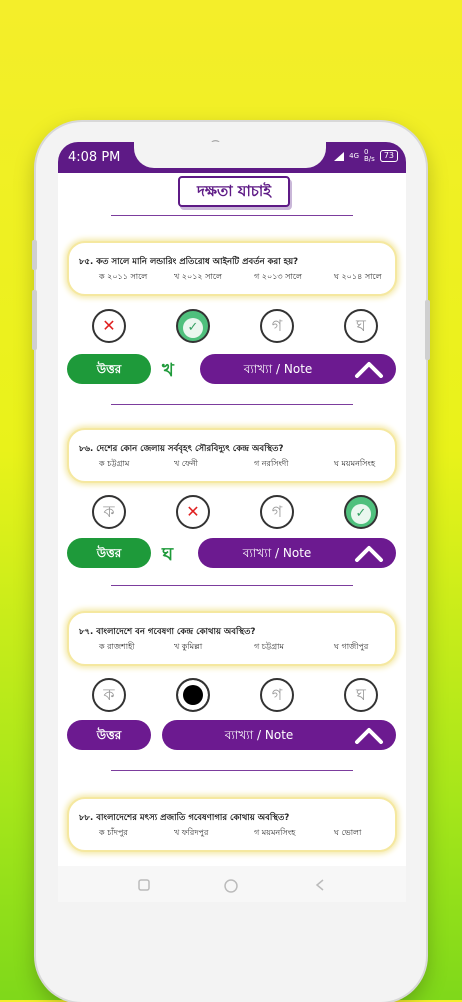  What do you see at coordinates (355, 463) in the screenshot?
I see `option-gha: ঘ ময়মনসিংহ` at bounding box center [355, 463].